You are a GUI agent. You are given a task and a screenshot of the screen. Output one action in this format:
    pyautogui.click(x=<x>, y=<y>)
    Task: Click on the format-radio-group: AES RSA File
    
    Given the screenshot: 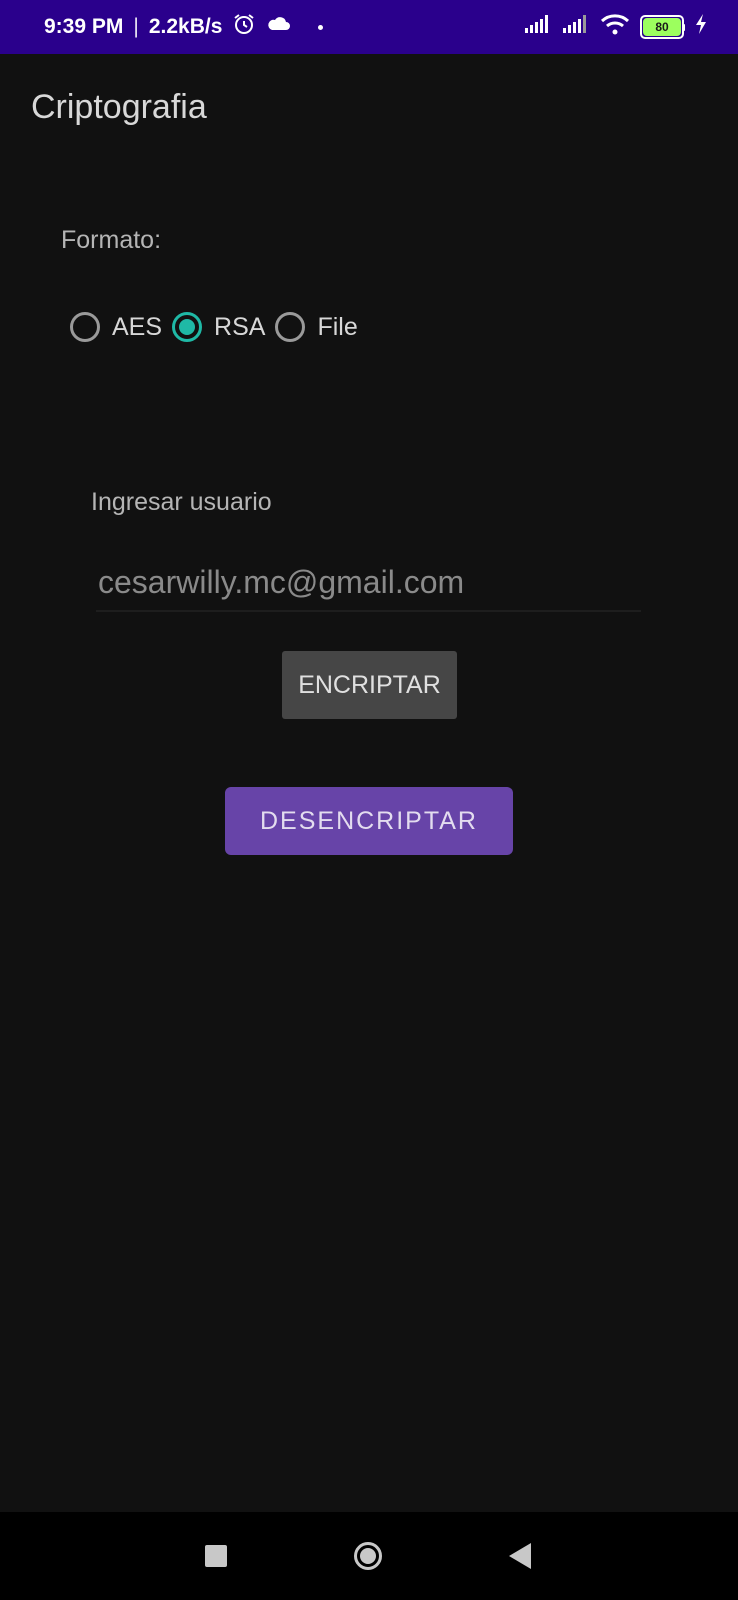 What is the action you would take?
    pyautogui.click(x=219, y=327)
    